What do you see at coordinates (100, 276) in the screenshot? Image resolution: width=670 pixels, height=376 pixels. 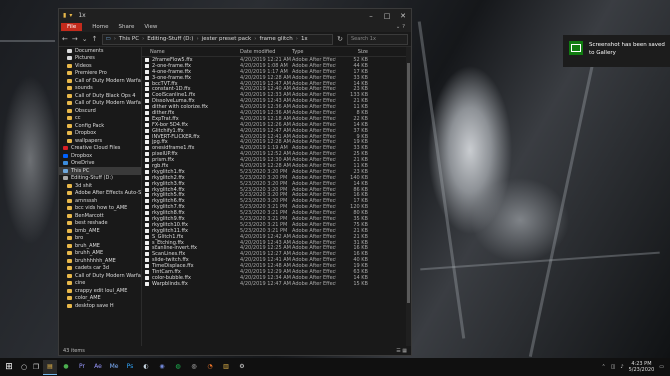 I see `nav-item: Call of Duty Modern Warfare` at bounding box center [100, 276].